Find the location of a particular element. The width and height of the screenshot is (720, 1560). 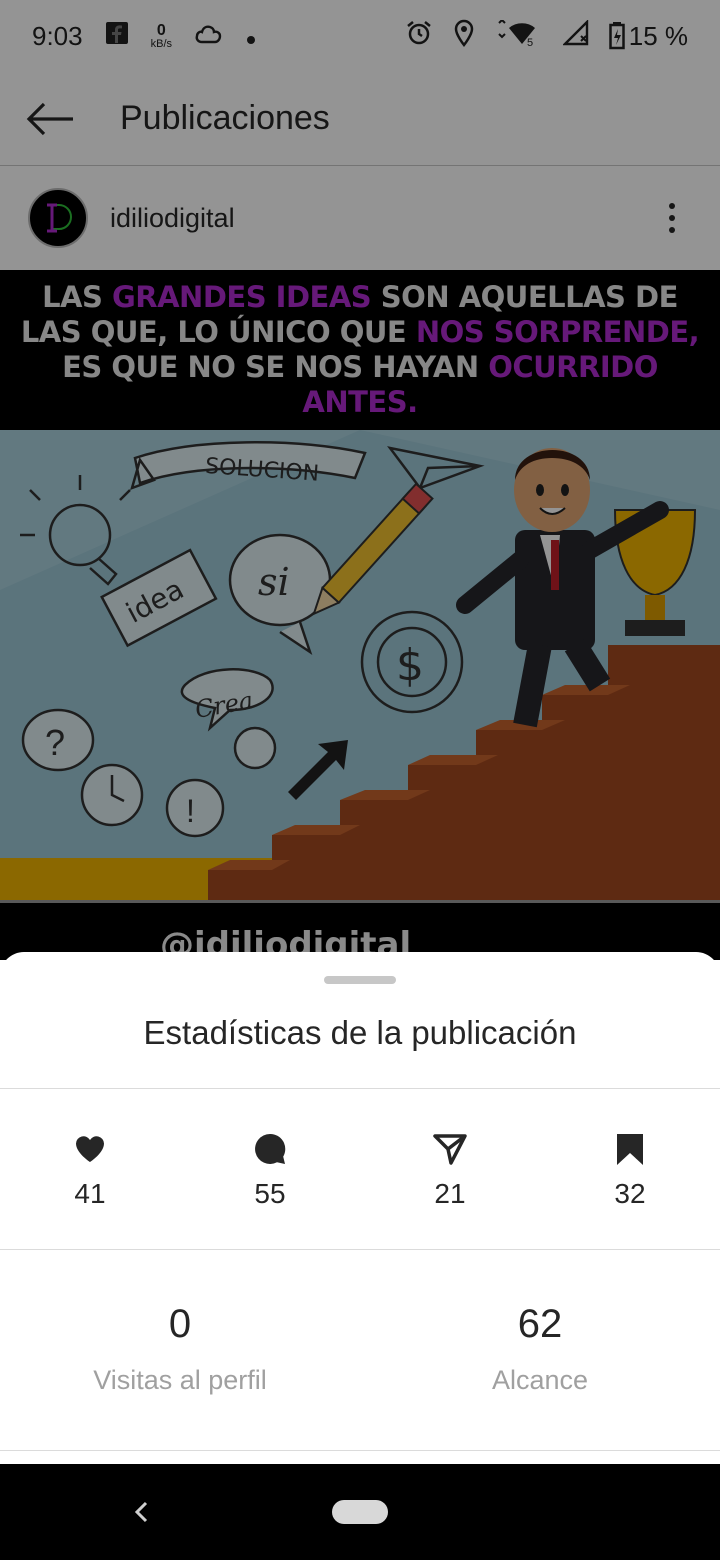

send-icon is located at coordinates (450, 1149).